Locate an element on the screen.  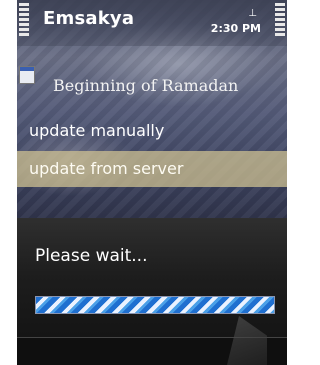
menu-item-update-manually: update manually is located at coordinates (152, 131).